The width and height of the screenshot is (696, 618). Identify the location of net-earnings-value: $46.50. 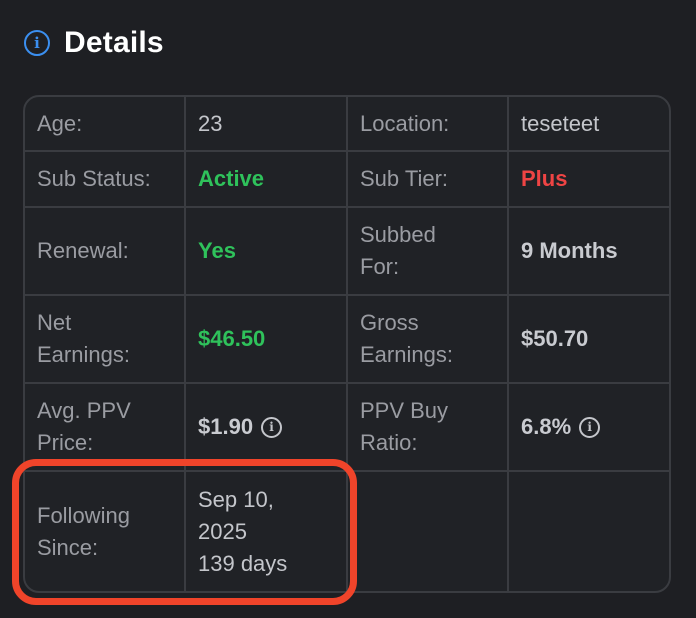
(267, 340).